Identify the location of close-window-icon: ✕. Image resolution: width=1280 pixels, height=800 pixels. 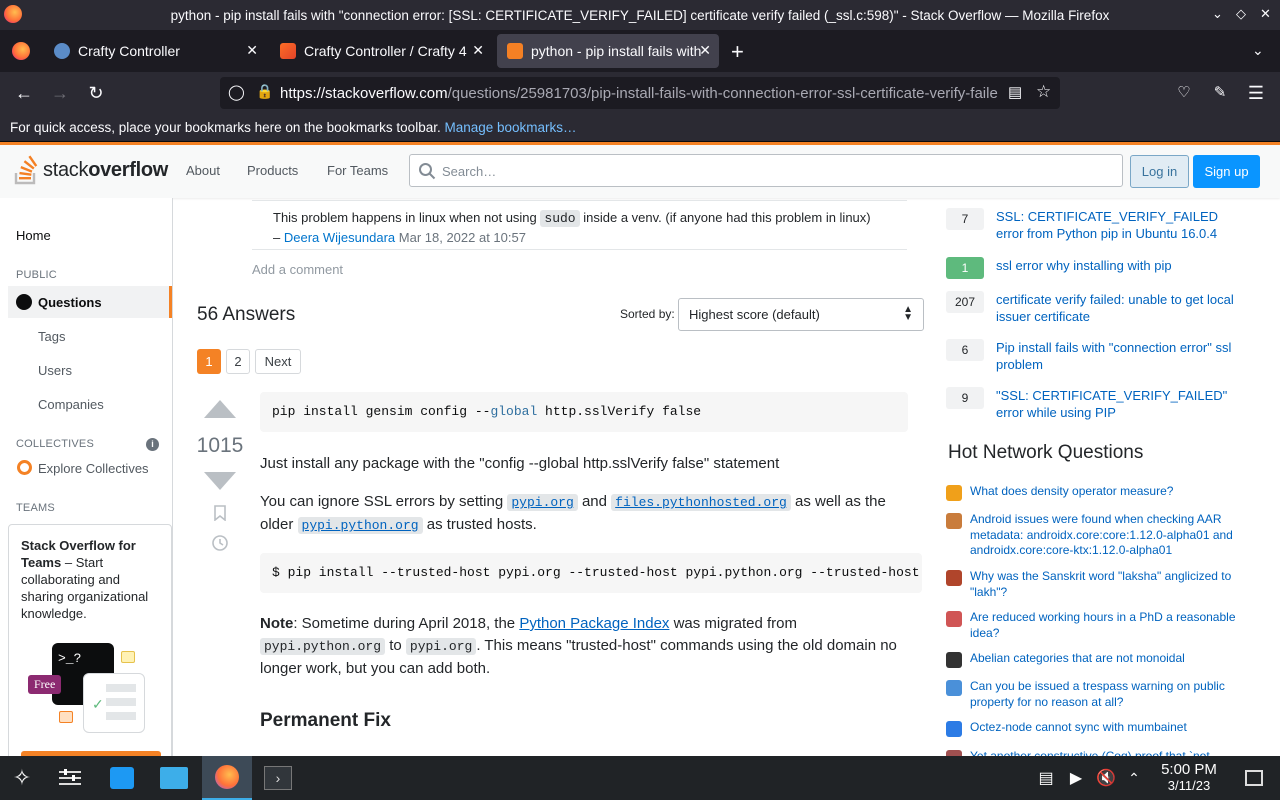
(1265, 14).